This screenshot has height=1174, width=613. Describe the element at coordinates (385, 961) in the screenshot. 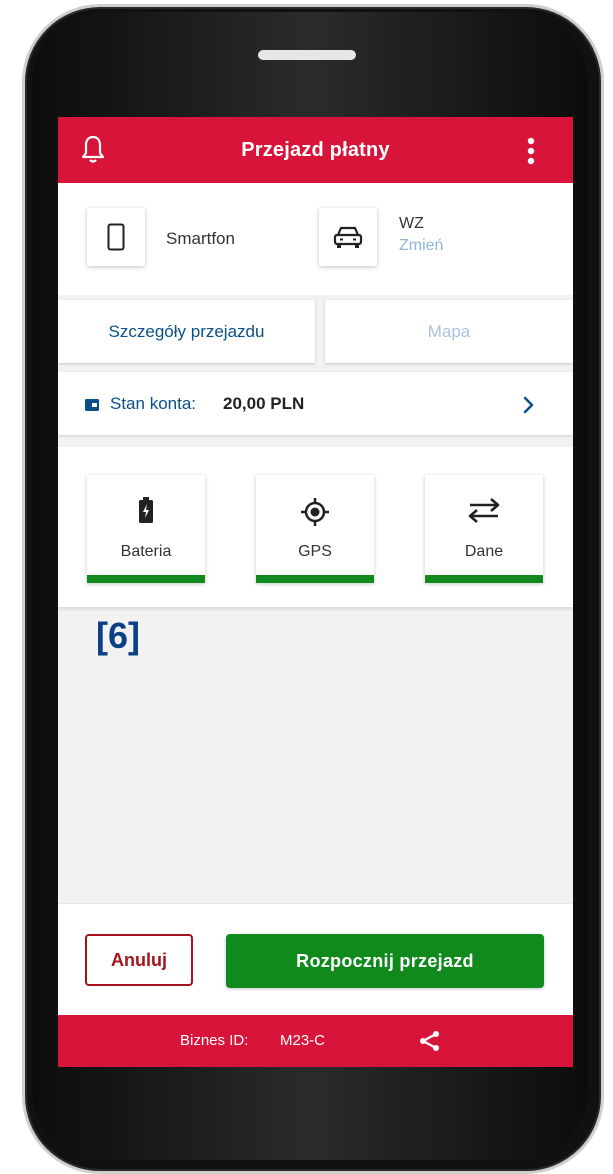

I see `start-trip-button: Rozpocznij przejazd` at that location.